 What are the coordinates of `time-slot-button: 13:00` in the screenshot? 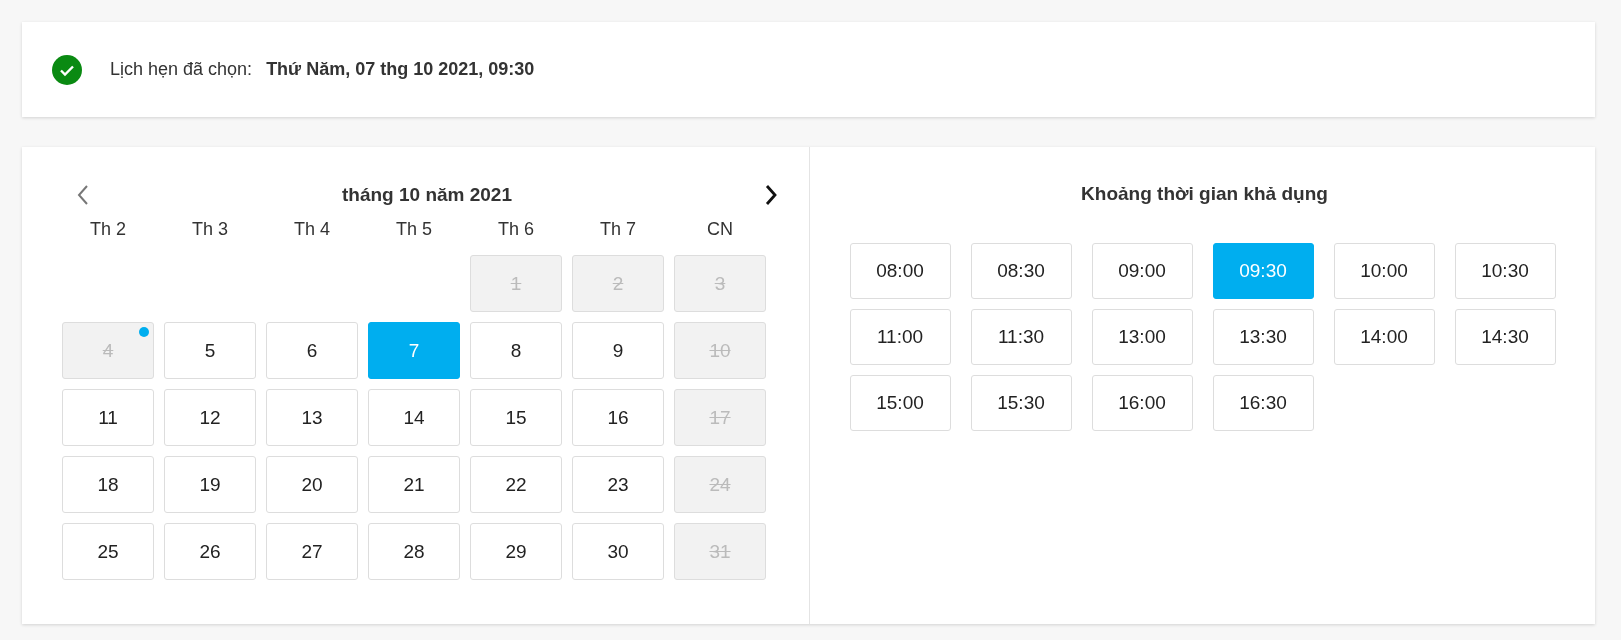 It's located at (1142, 337).